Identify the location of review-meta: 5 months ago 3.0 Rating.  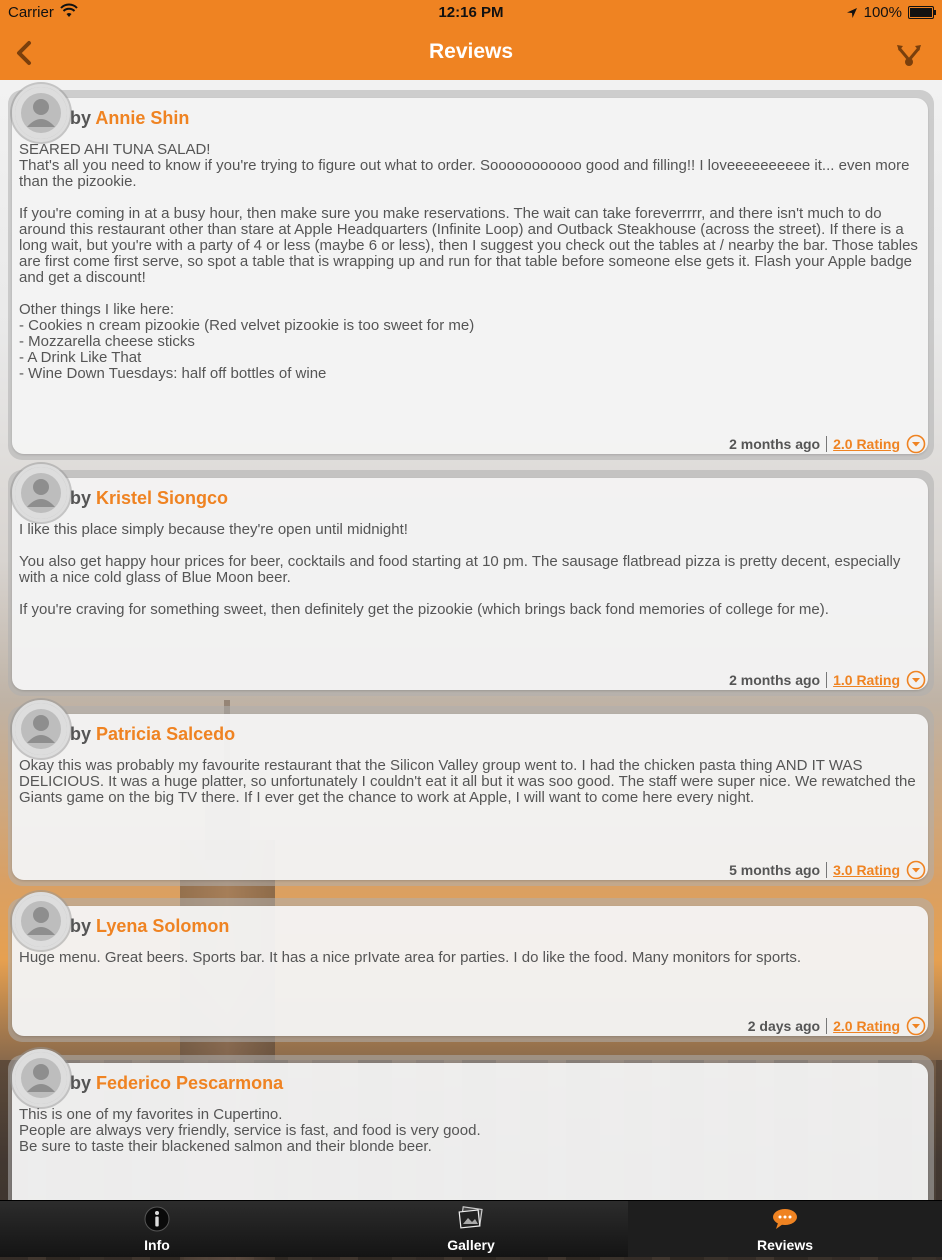
(827, 870).